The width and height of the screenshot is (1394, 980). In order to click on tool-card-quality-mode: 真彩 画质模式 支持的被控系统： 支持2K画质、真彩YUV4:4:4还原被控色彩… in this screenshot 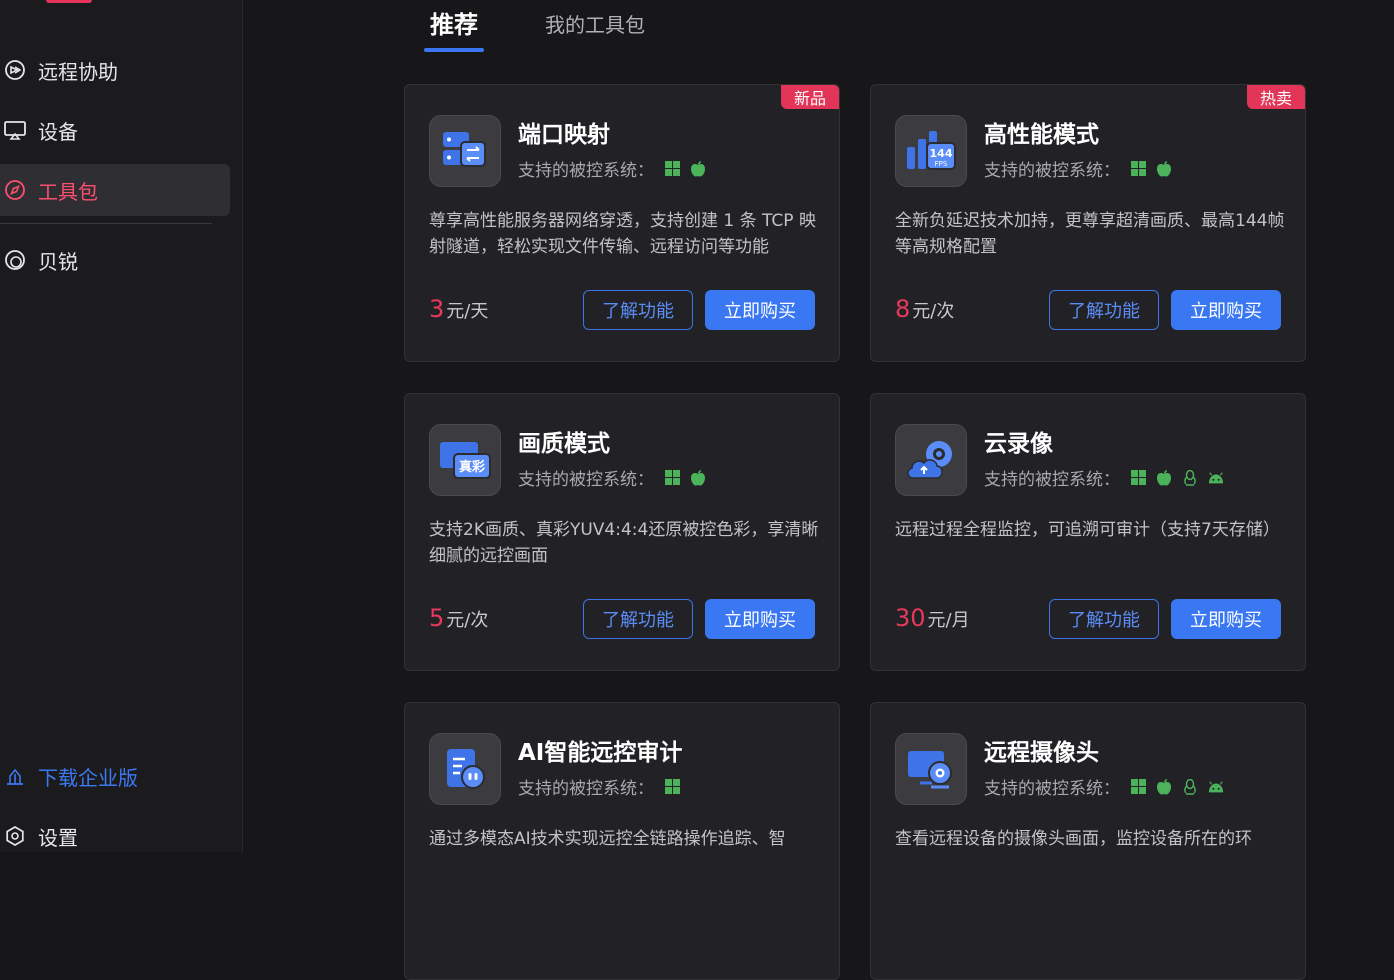, I will do `click(622, 532)`.